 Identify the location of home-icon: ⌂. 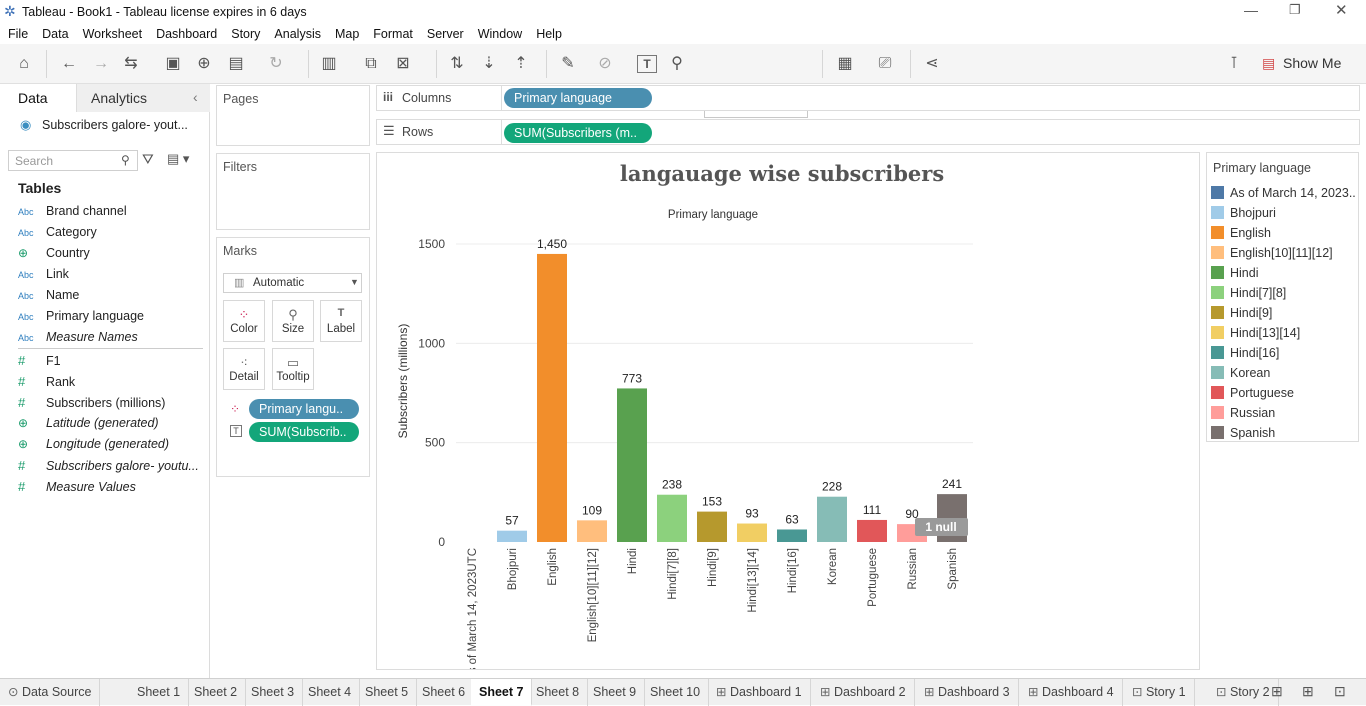
(24, 64).